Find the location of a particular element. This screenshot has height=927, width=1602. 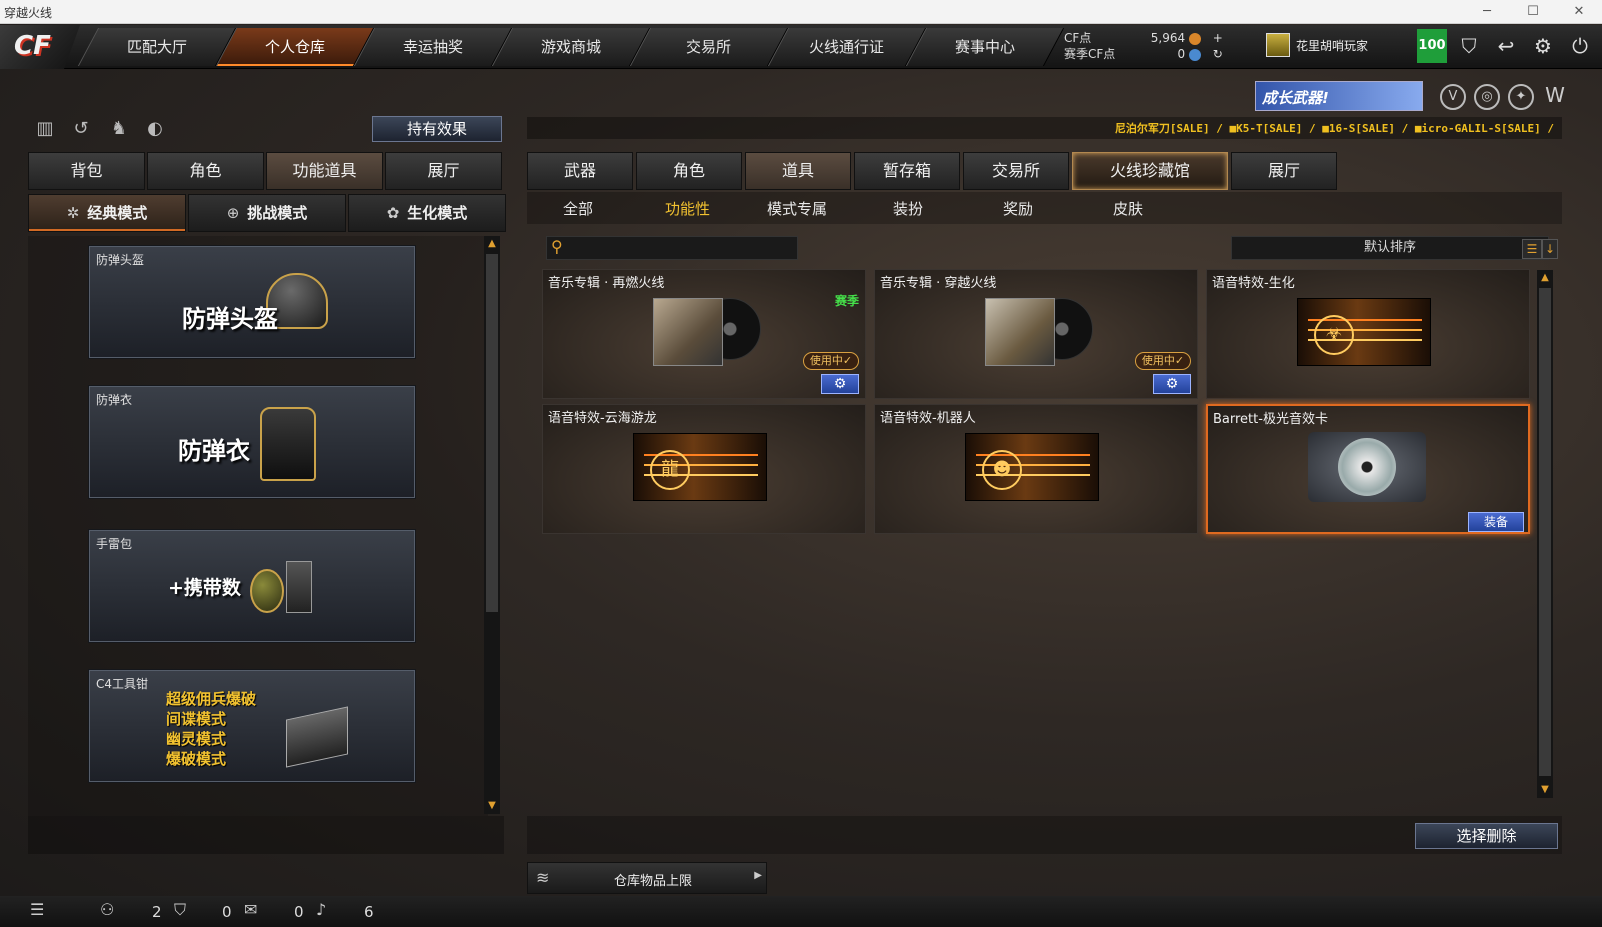

select-delete-button: 选择删除 is located at coordinates (1486, 836).